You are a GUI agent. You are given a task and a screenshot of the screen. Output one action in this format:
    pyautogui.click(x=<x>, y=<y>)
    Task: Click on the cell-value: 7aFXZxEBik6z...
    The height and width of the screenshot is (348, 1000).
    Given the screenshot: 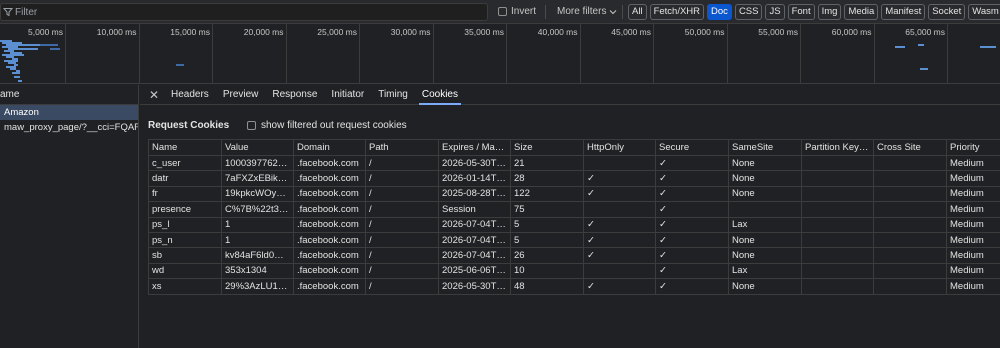 What is the action you would take?
    pyautogui.click(x=257, y=178)
    